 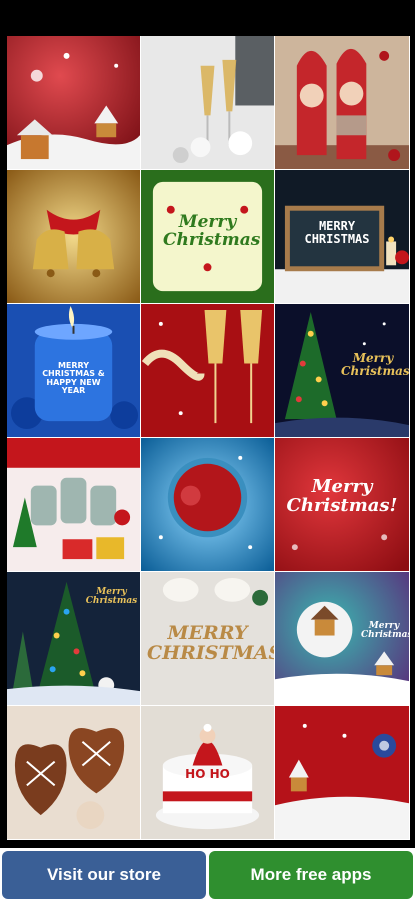 I want to click on tile-ornament-frame, so click(x=208, y=505).